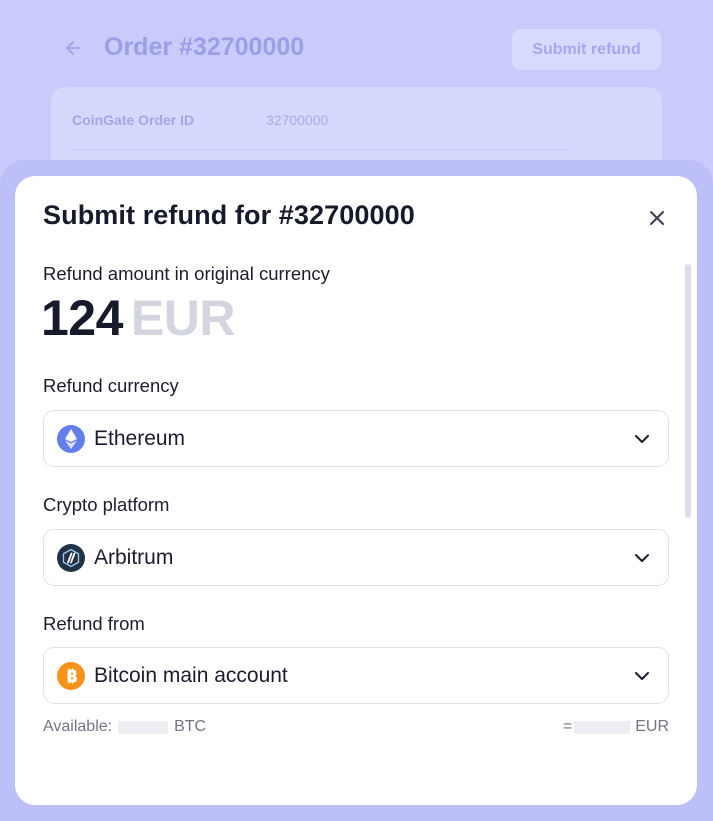 The width and height of the screenshot is (713, 821). I want to click on available-prefix: Available:, so click(78, 726).